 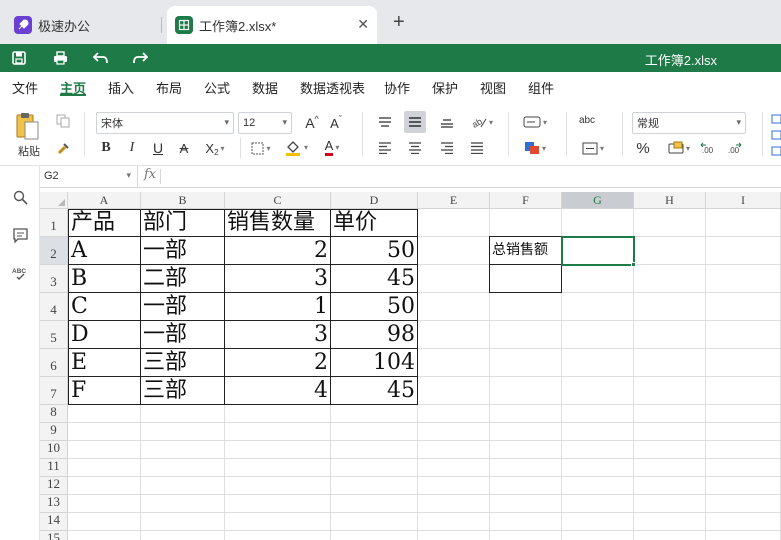 What do you see at coordinates (415, 148) in the screenshot?
I see `align-center-icon` at bounding box center [415, 148].